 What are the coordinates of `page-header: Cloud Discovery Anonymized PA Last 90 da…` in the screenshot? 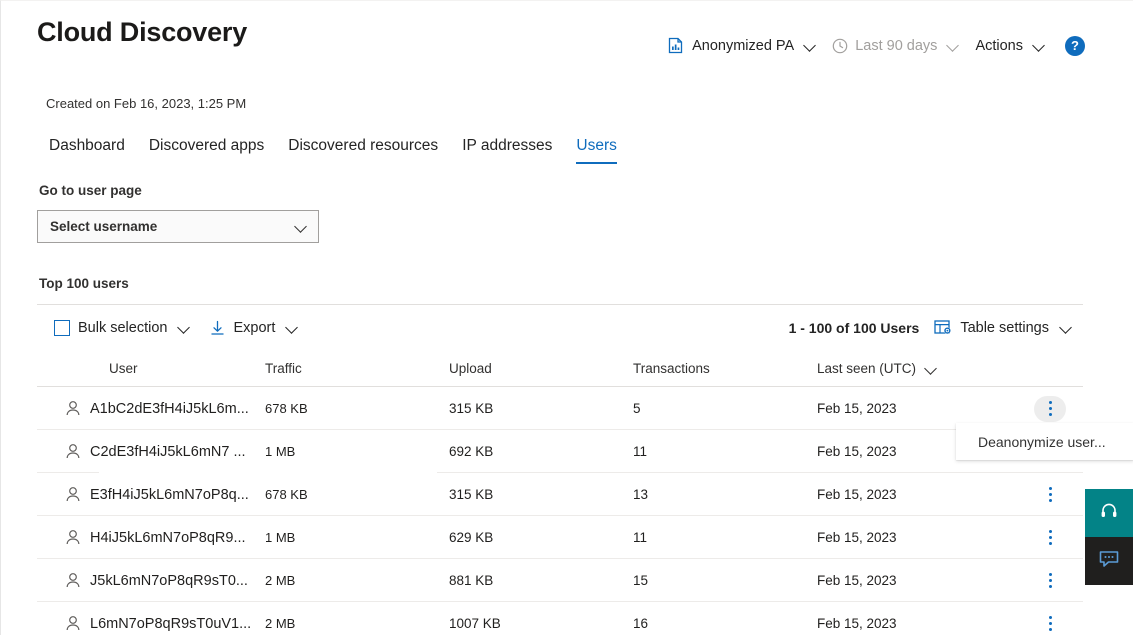 It's located at (567, 40).